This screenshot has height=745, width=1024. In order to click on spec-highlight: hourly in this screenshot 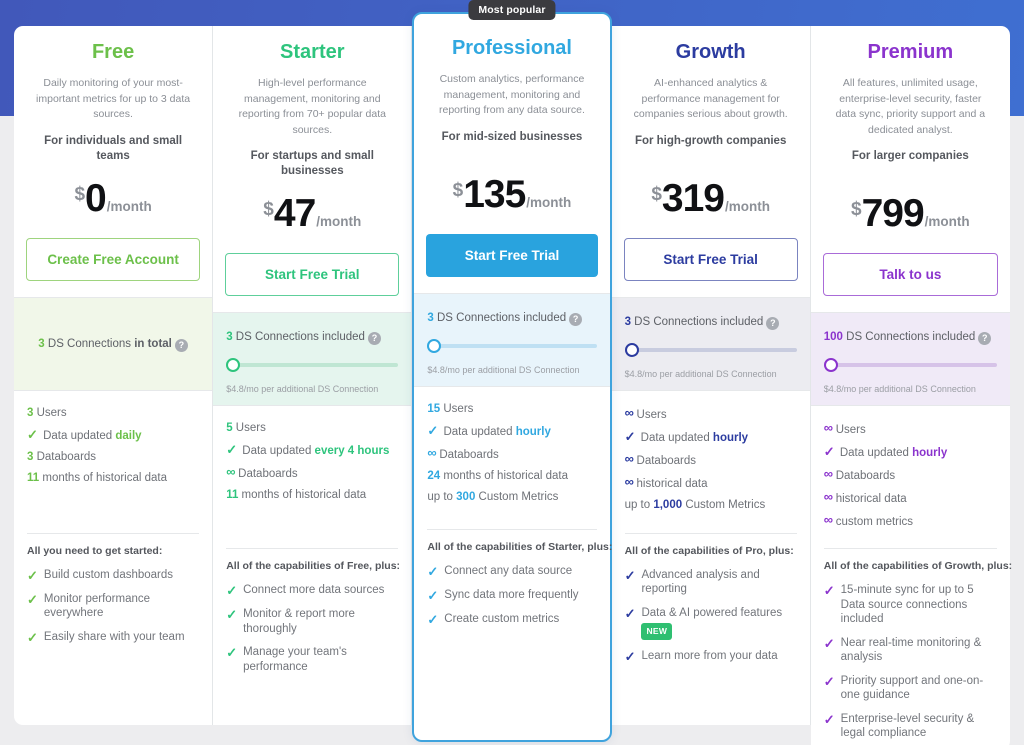, I will do `click(730, 437)`.